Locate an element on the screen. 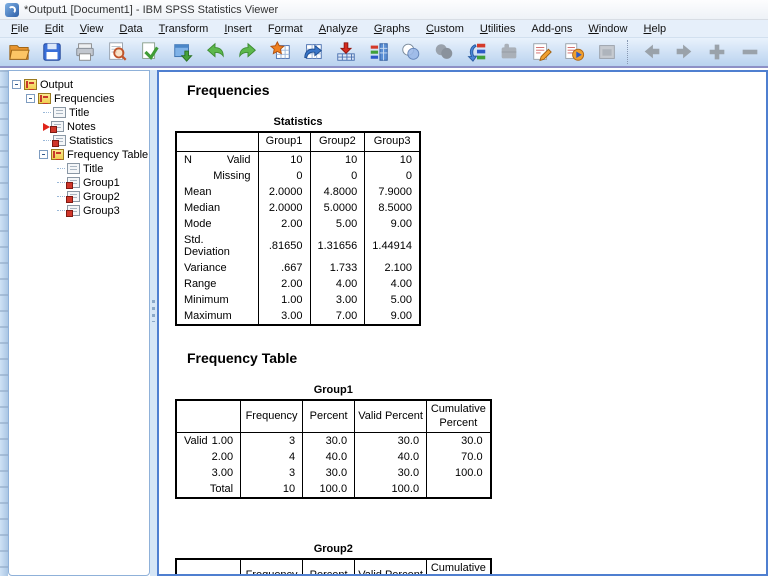 The image size is (768, 576). menu-window: Window is located at coordinates (607, 29).